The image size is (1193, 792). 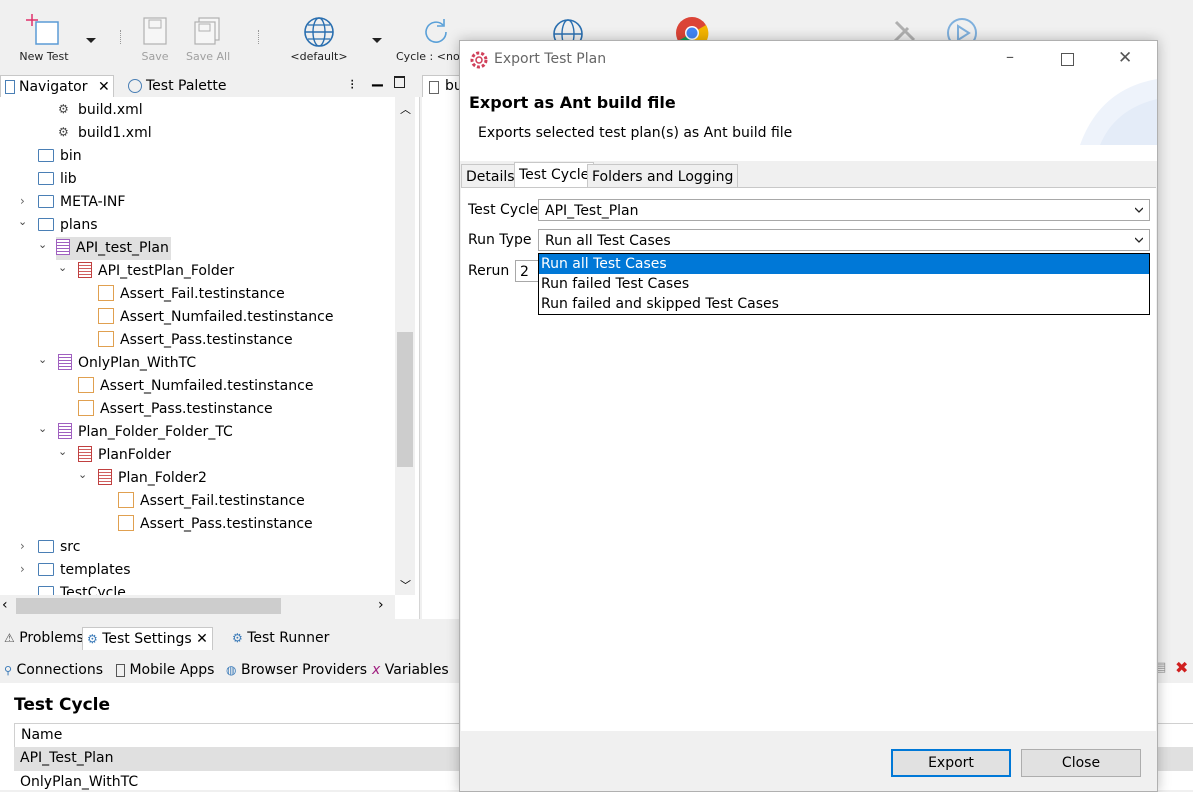 What do you see at coordinates (135, 86) in the screenshot?
I see `palette-icon` at bounding box center [135, 86].